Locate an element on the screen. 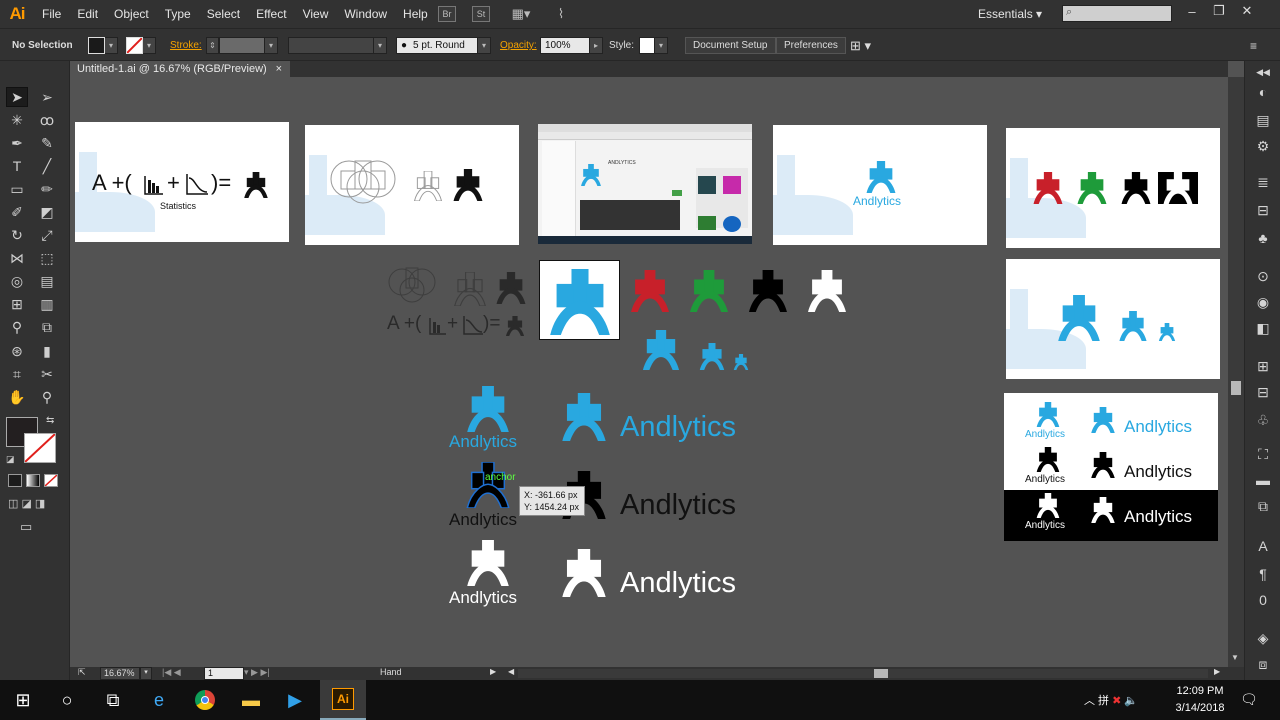  restore-icon: ❐ is located at coordinates (1219, 11).